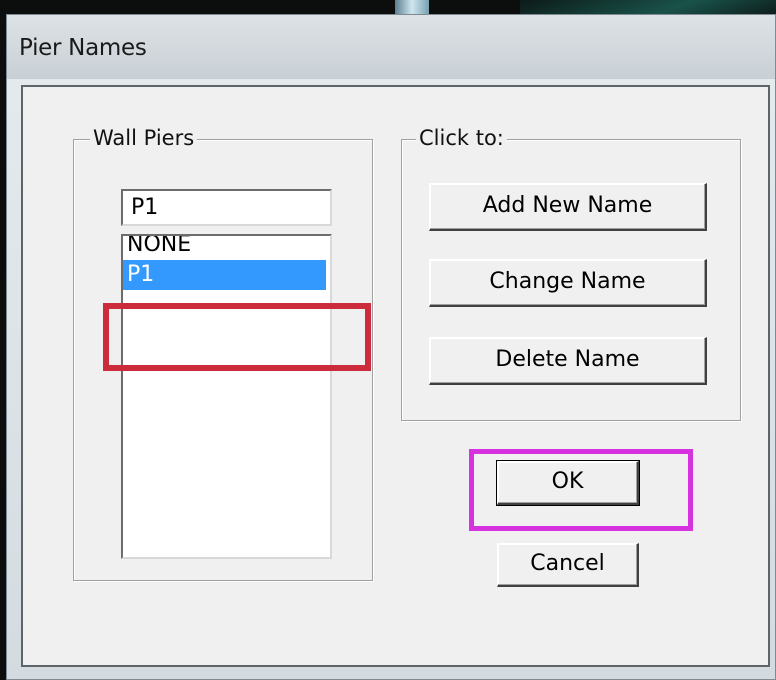  I want to click on magenta-highlight-box, so click(581, 490).